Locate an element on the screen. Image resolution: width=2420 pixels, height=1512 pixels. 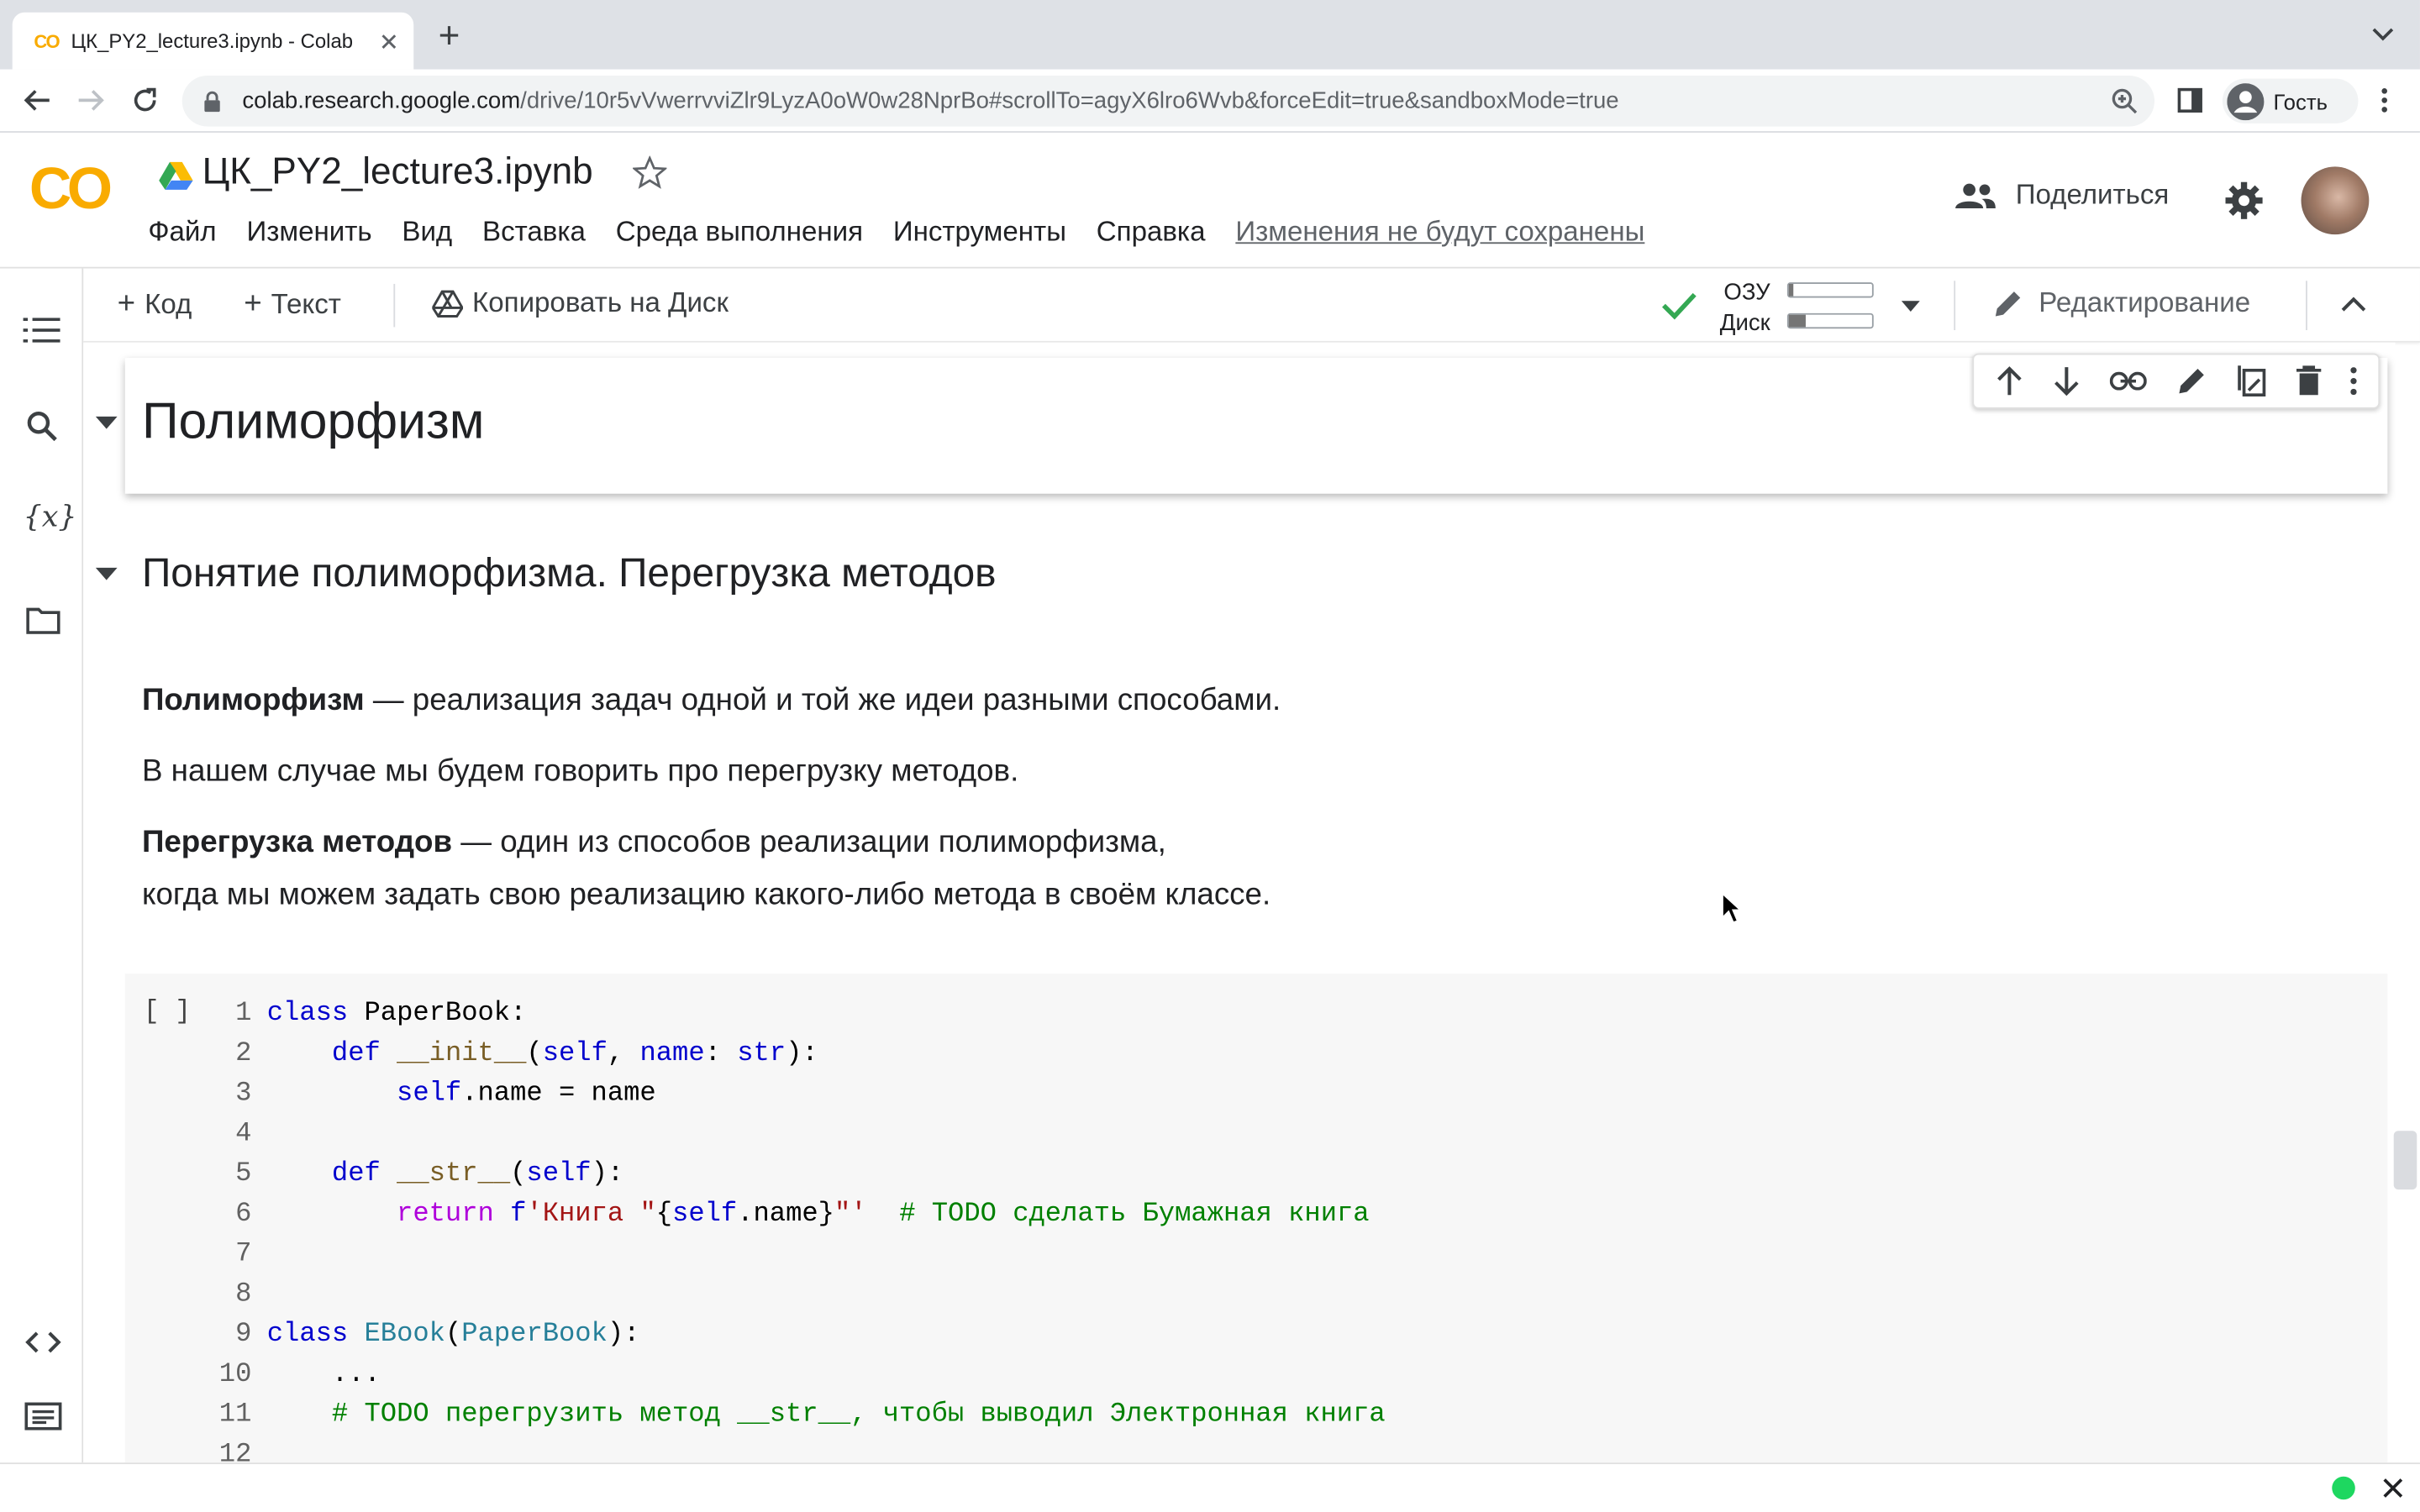
more-options-icon is located at coordinates (2354, 381).